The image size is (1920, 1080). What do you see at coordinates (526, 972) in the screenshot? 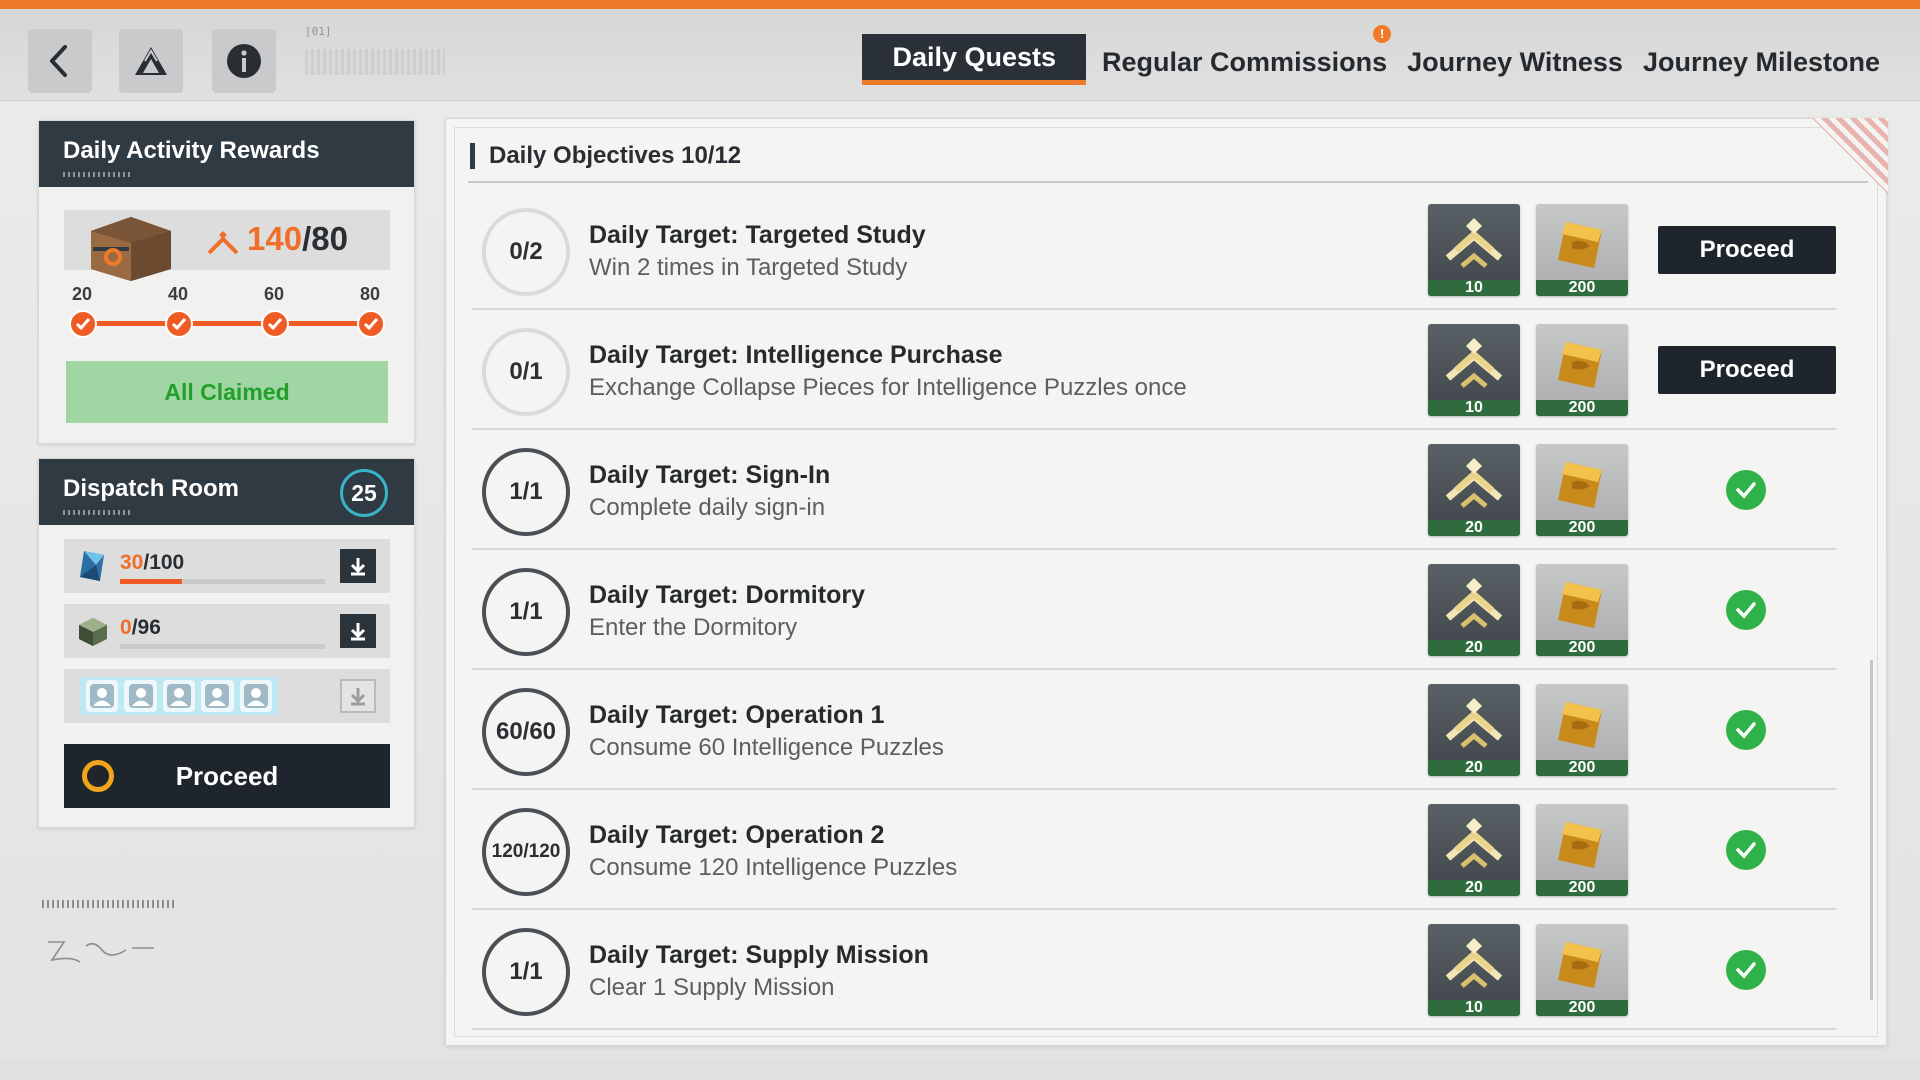
I see `progress-ring: 1/1` at bounding box center [526, 972].